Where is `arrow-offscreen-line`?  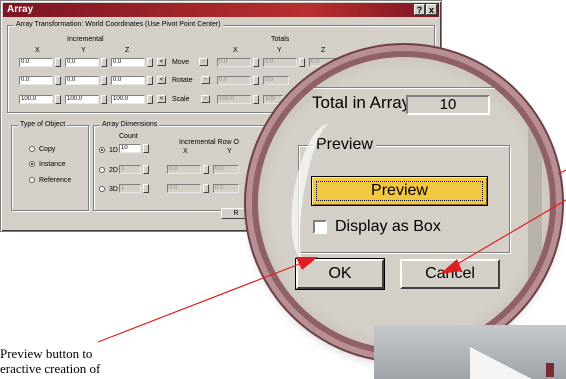
arrow-offscreen-line is located at coordinates (561, 172).